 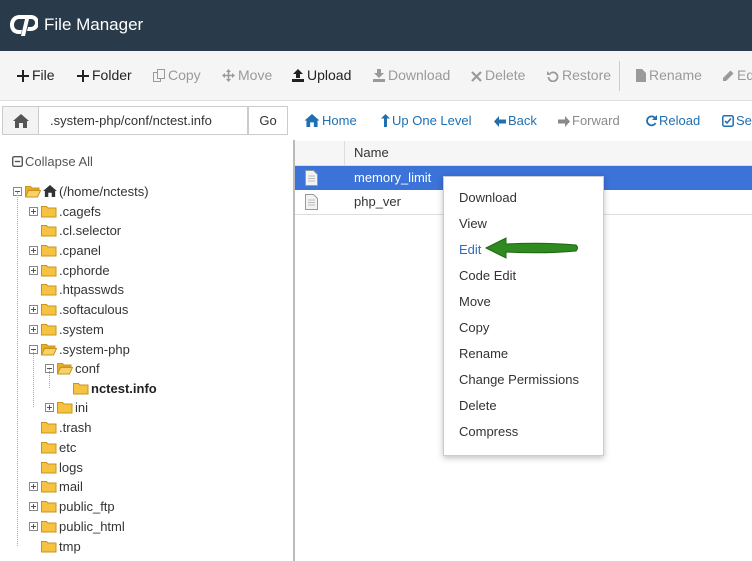 What do you see at coordinates (596, 120) in the screenshot?
I see `forward-label: Forward` at bounding box center [596, 120].